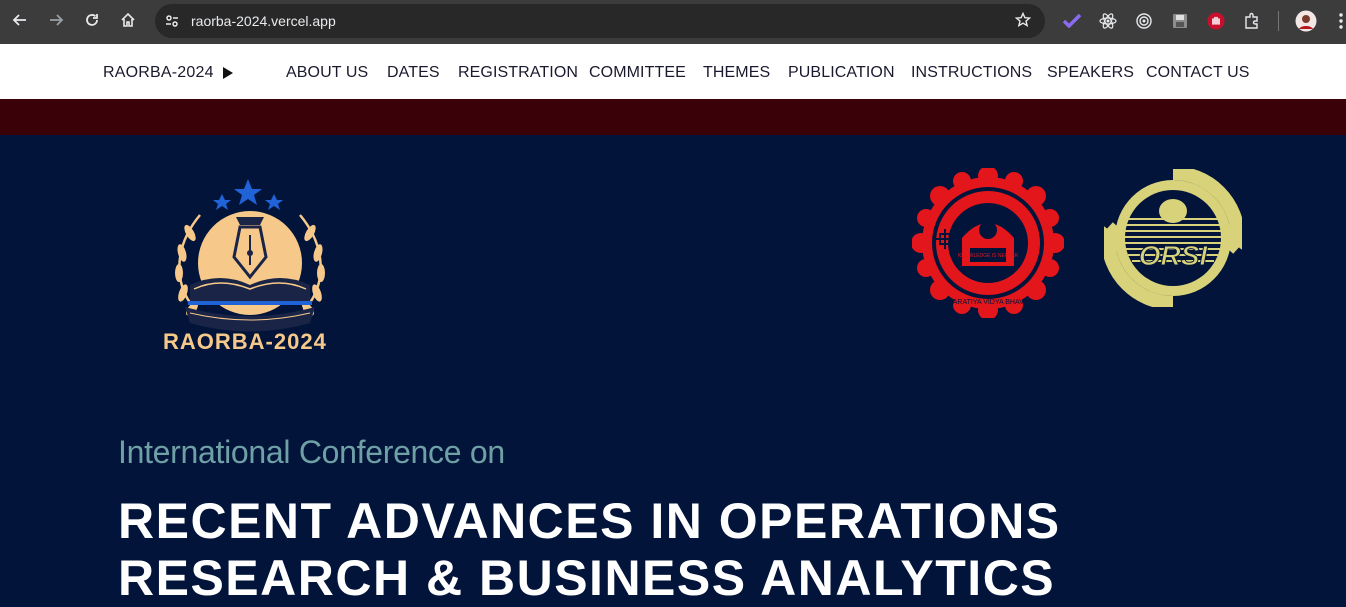 The image size is (1346, 607). I want to click on nav-link-committee: COMMITTEE, so click(637, 73).